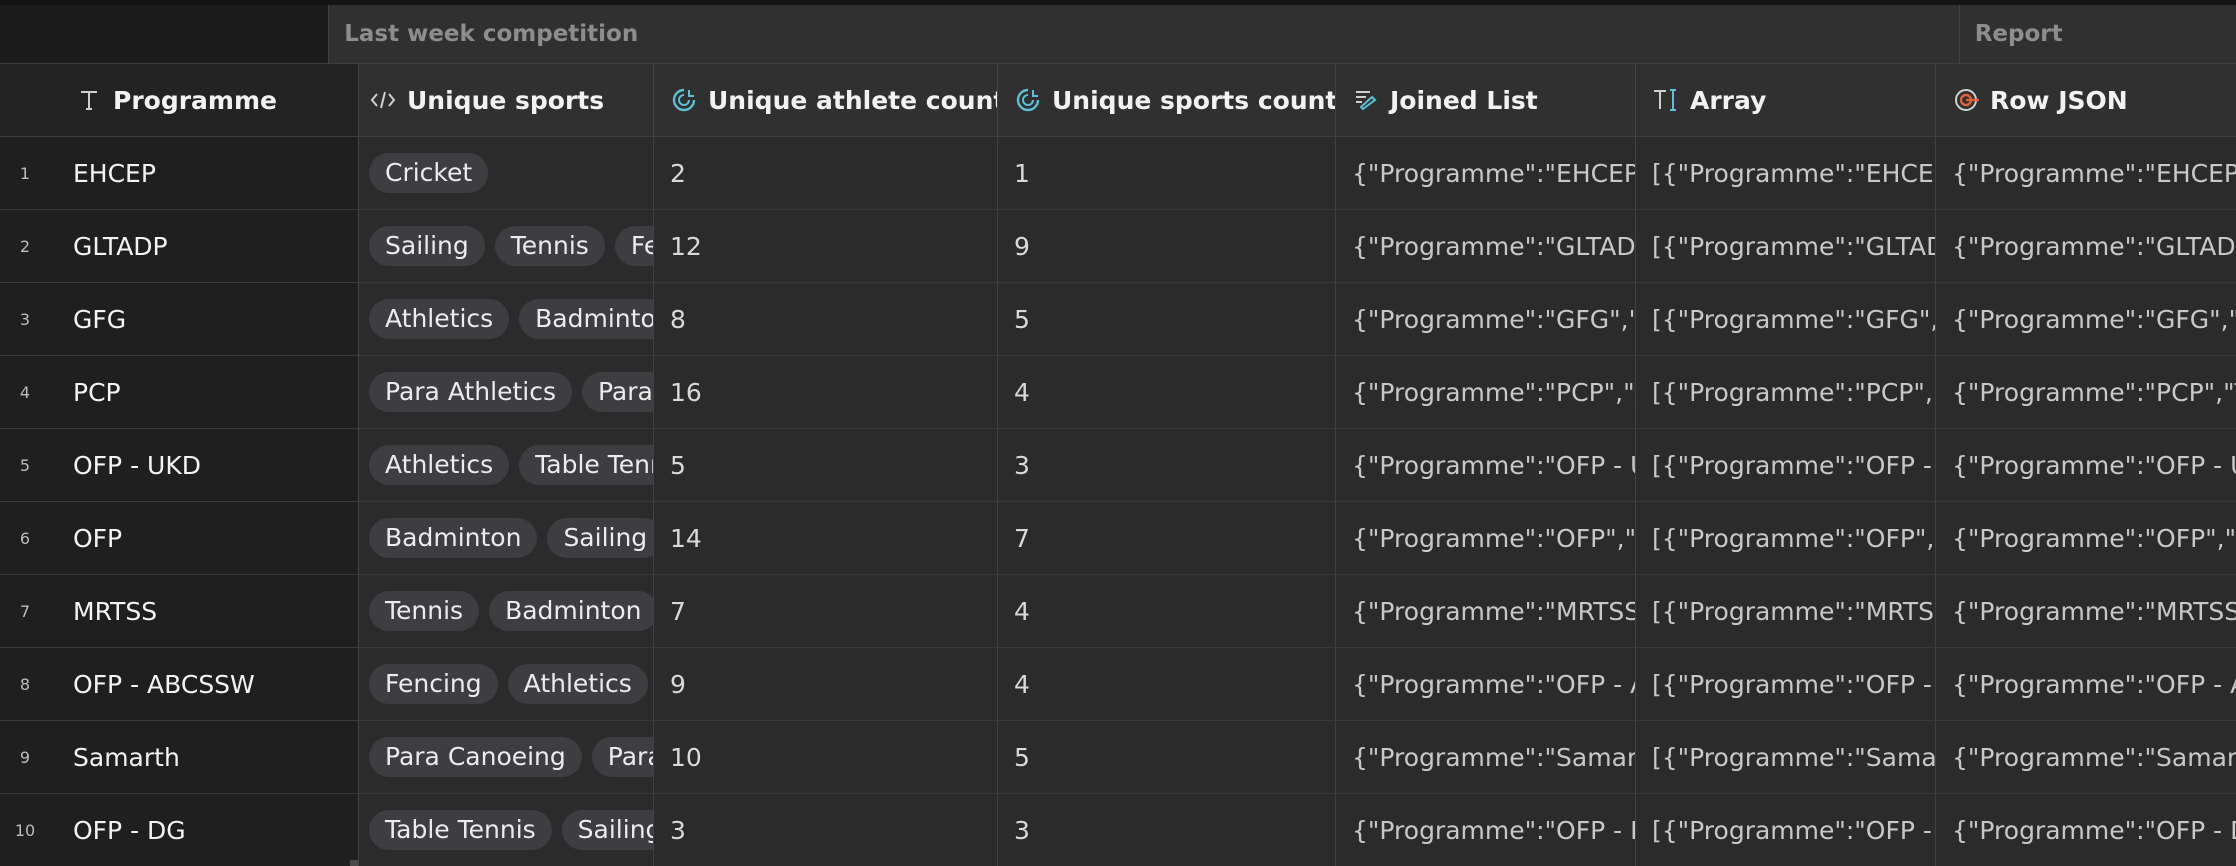 This screenshot has width=2236, height=866. I want to click on cell-programme: 1 EHCEP, so click(179, 173).